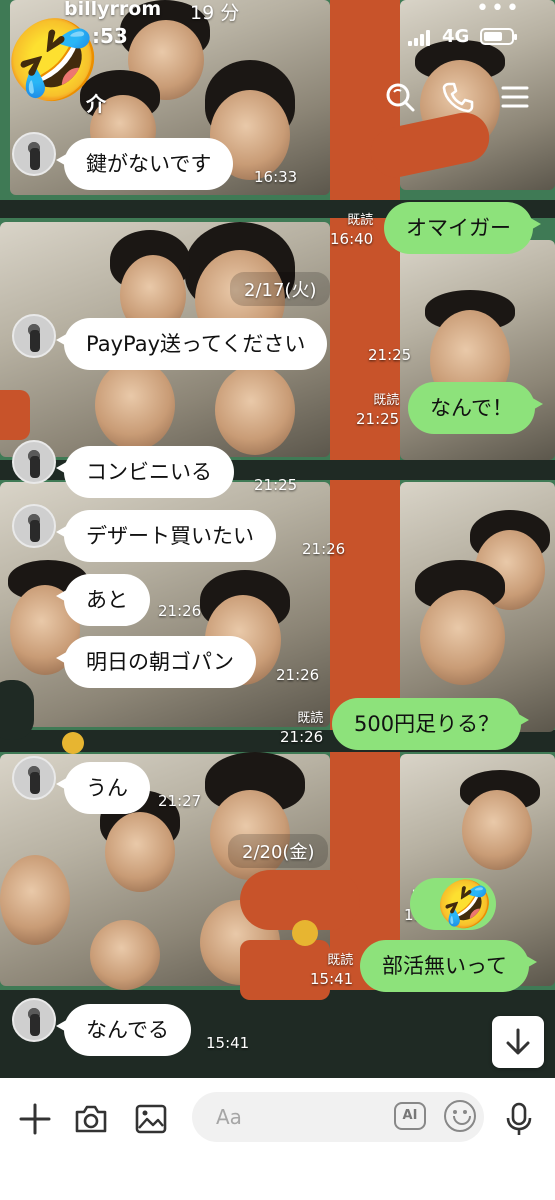 The height and width of the screenshot is (1200, 555). What do you see at coordinates (400, 97) in the screenshot?
I see `search-icon` at bounding box center [400, 97].